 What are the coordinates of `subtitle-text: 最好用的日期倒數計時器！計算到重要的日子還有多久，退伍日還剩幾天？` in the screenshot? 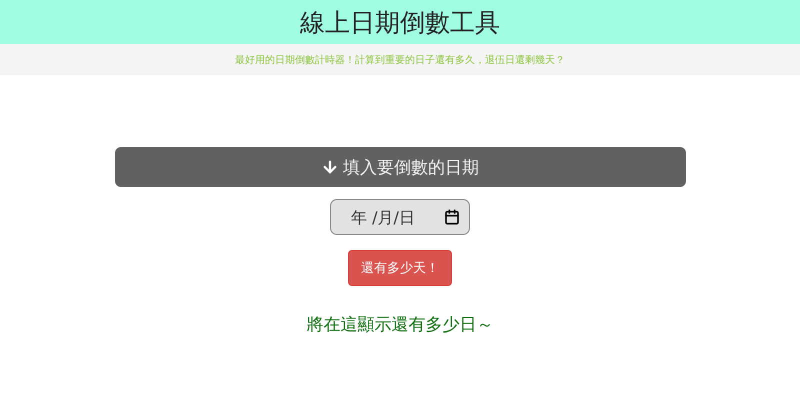 It's located at (400, 60).